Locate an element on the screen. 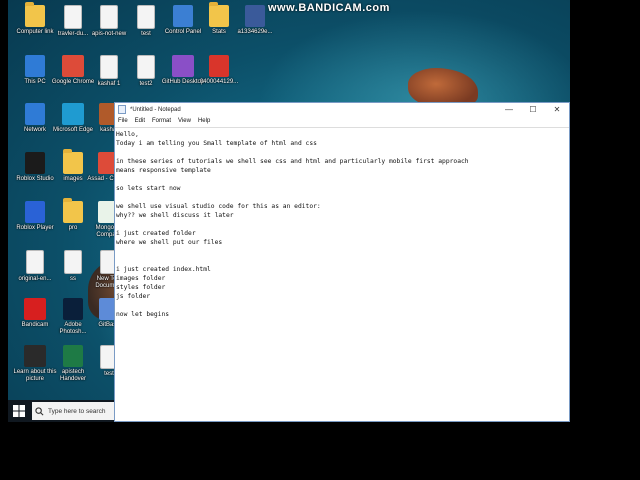 The height and width of the screenshot is (480, 640). roblox-player-icon is located at coordinates (35, 212).